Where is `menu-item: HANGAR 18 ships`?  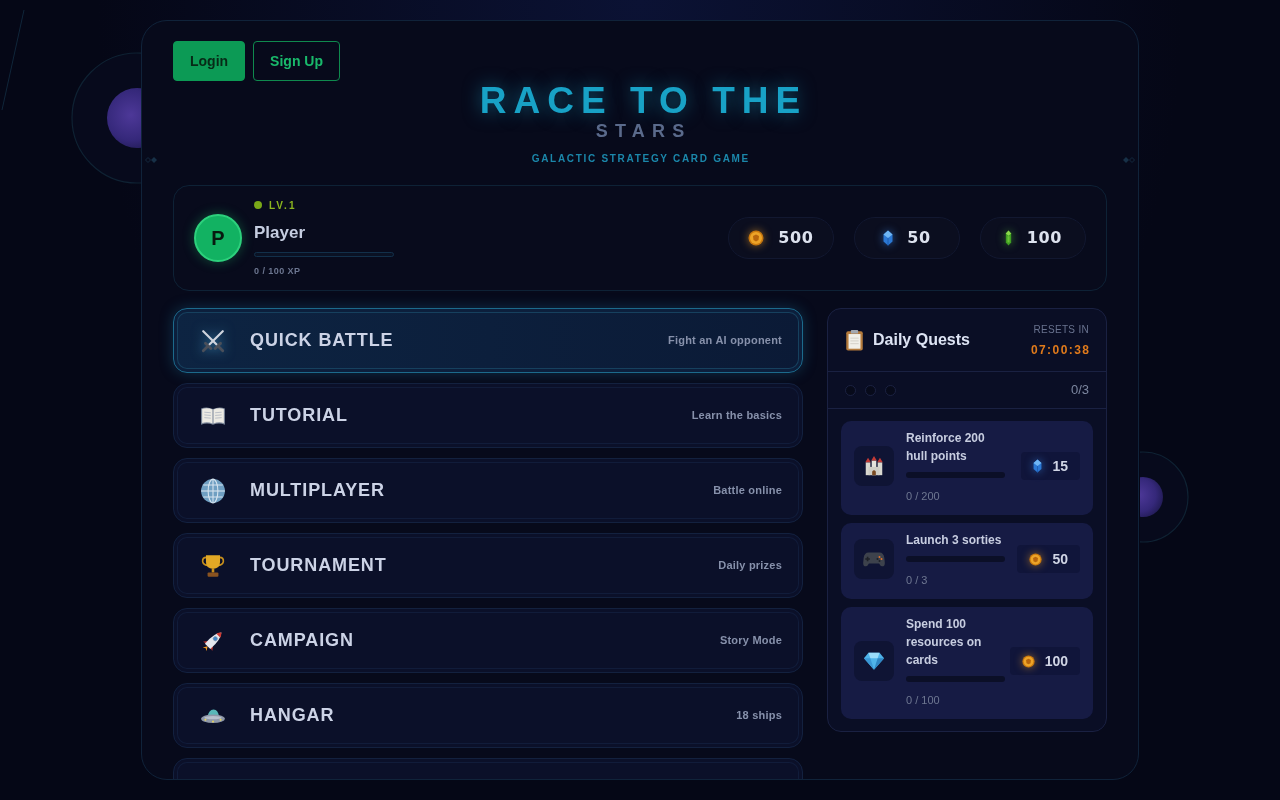
menu-item: HANGAR 18 ships is located at coordinates (488, 715).